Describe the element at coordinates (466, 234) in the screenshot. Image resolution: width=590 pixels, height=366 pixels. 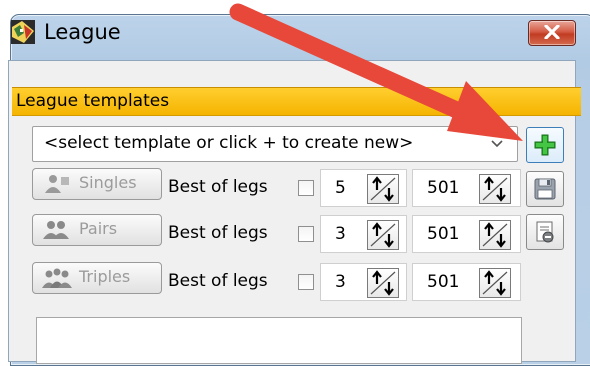
I see `pairs-score-stepper: 501` at that location.